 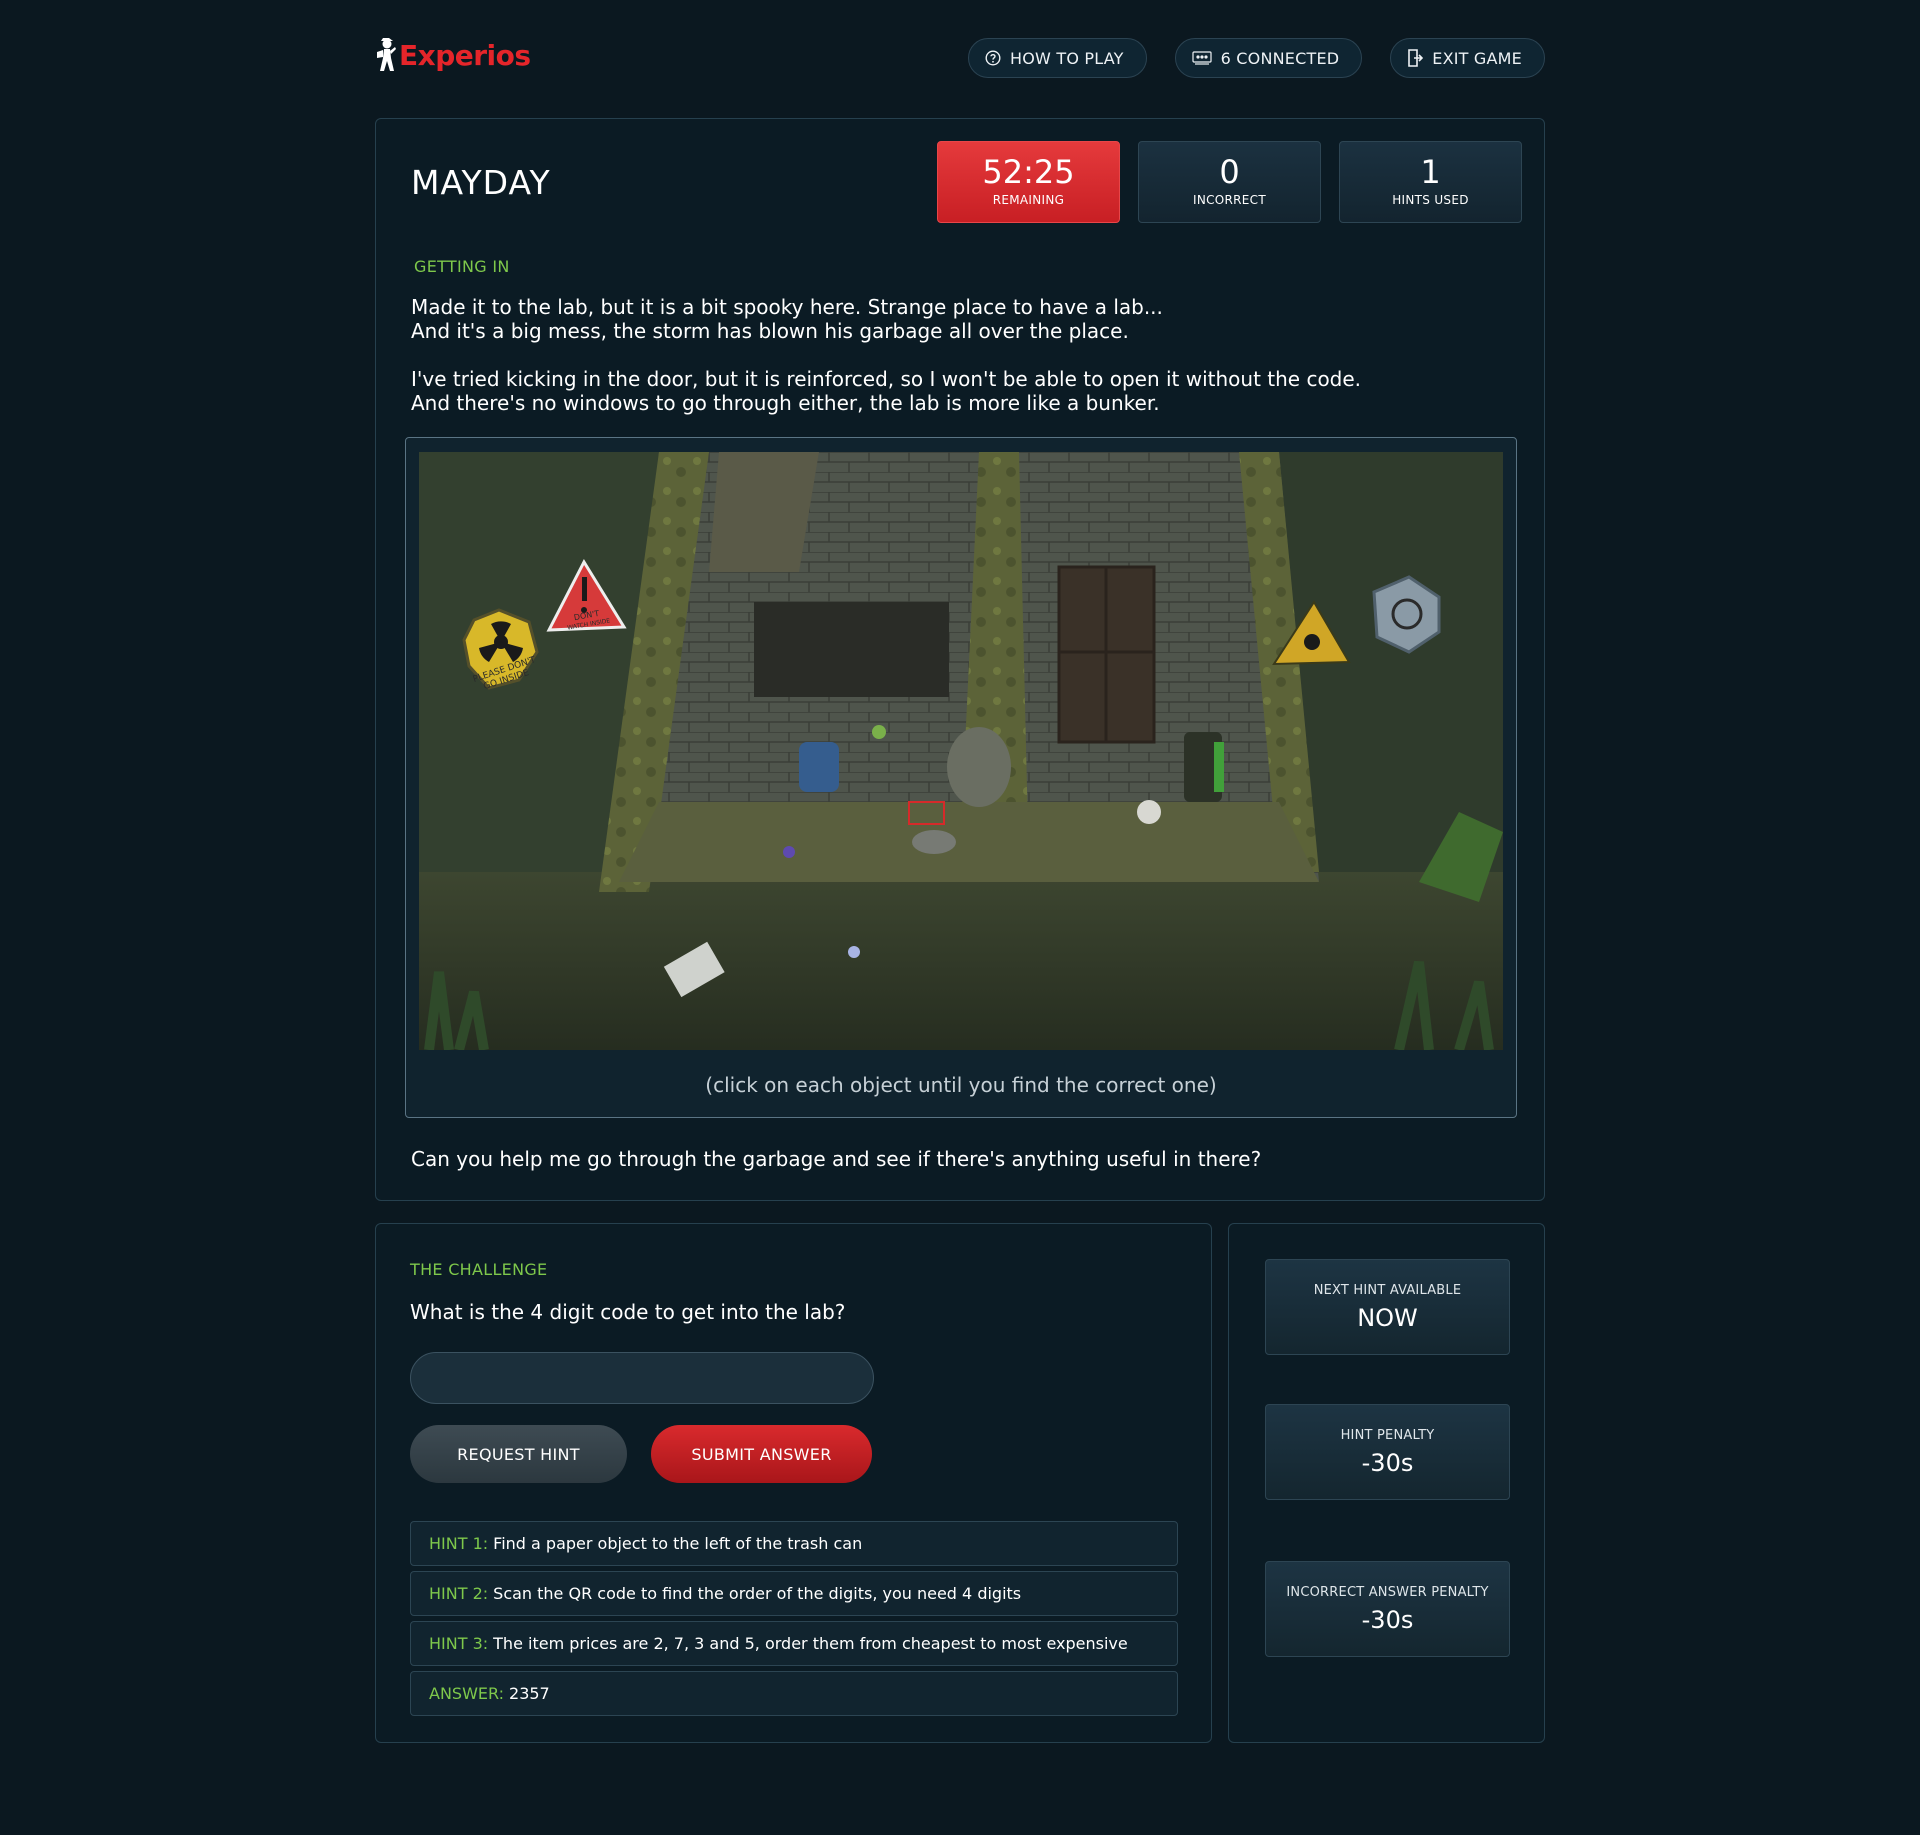 I want to click on trash-can, so click(x=979, y=767).